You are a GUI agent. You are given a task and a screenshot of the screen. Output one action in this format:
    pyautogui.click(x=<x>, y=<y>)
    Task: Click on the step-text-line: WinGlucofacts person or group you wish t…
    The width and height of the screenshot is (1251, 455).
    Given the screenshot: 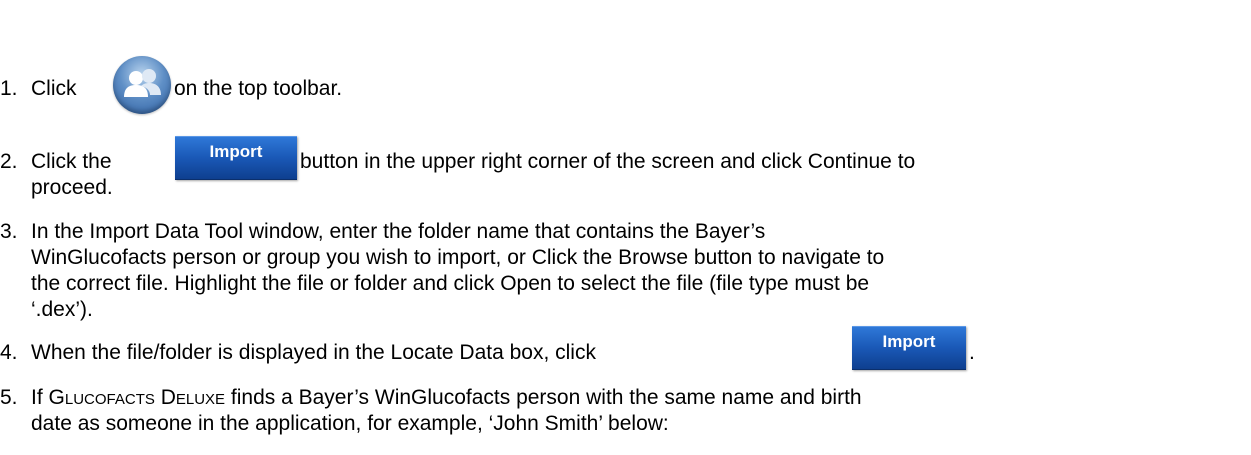 What is the action you would take?
    pyautogui.click(x=458, y=257)
    